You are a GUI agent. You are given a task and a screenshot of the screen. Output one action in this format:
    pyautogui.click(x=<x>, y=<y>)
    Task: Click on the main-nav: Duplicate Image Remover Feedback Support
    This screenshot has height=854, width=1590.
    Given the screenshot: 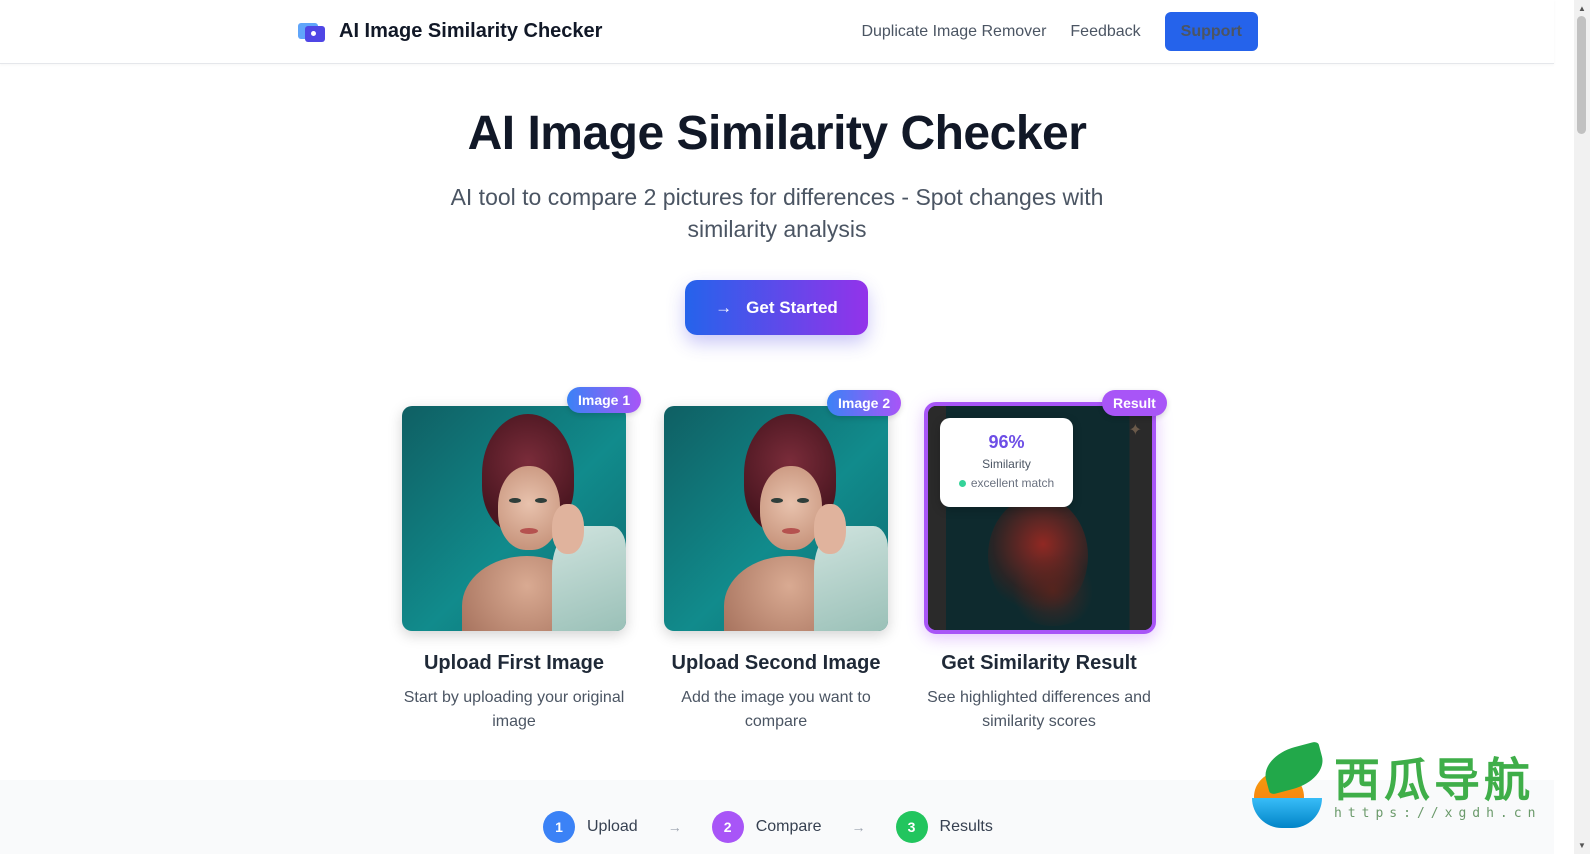 What is the action you would take?
    pyautogui.click(x=1059, y=31)
    